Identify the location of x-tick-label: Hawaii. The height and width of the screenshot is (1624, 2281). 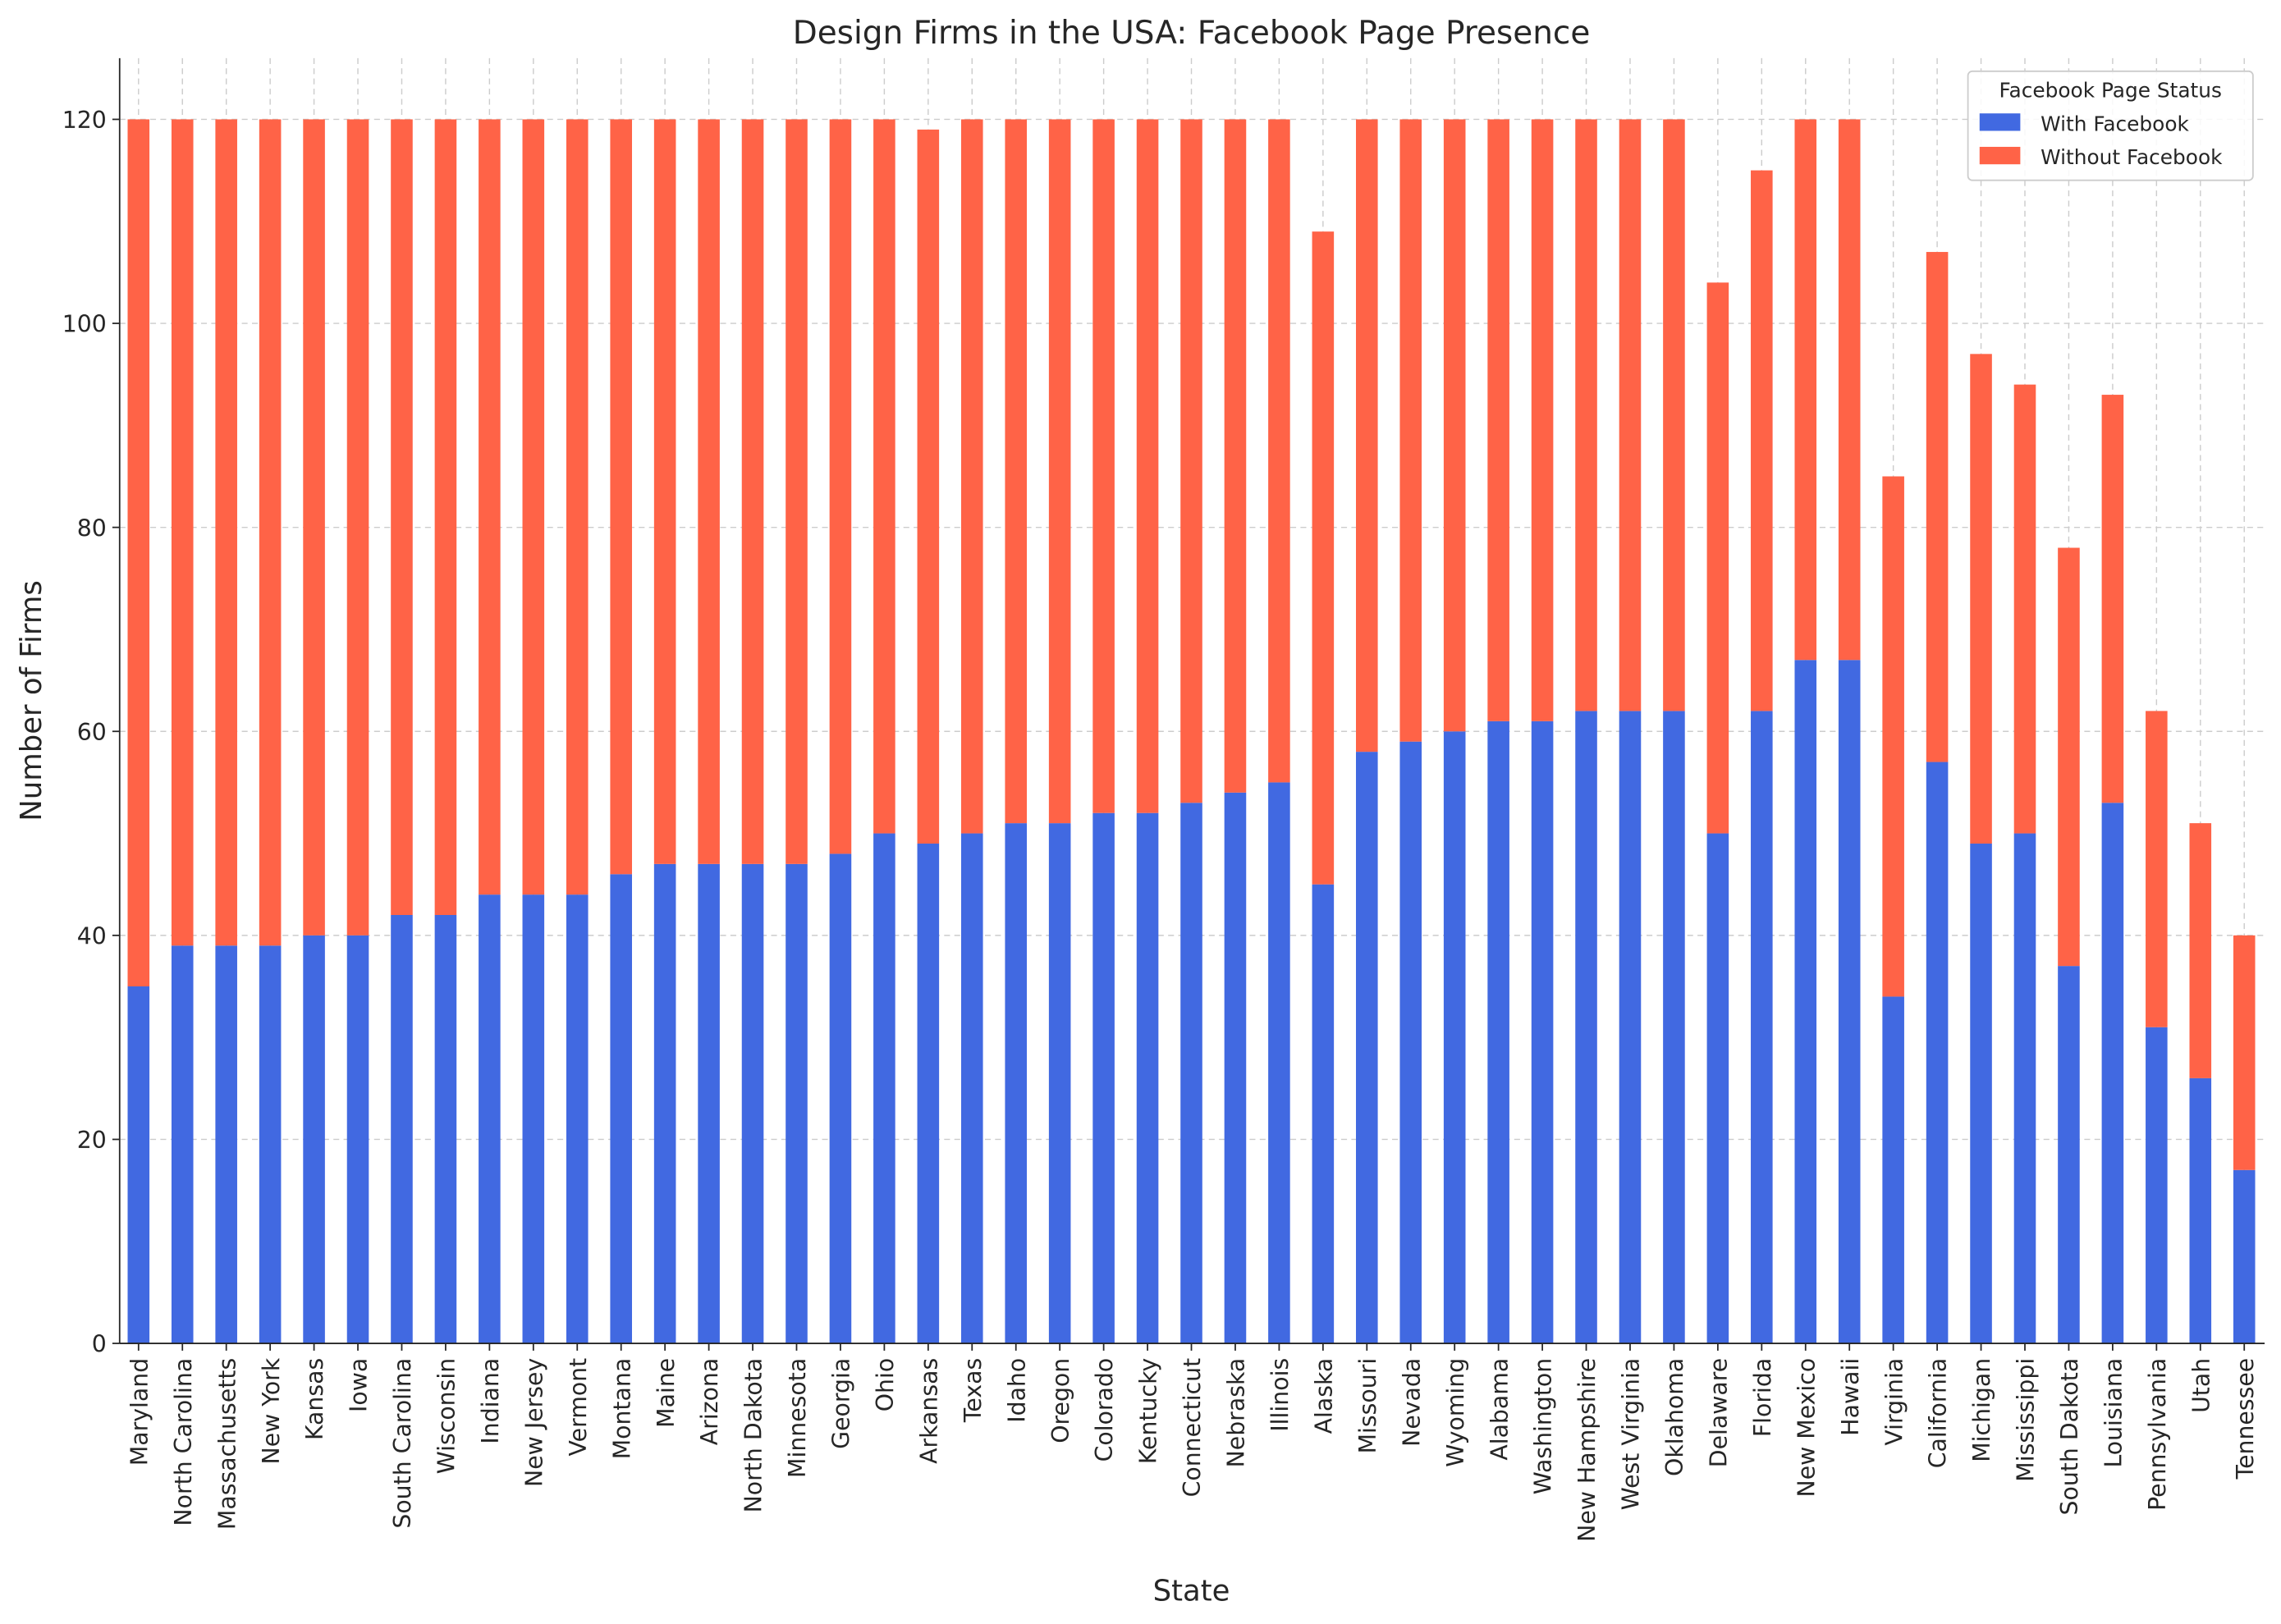
(1850, 1397).